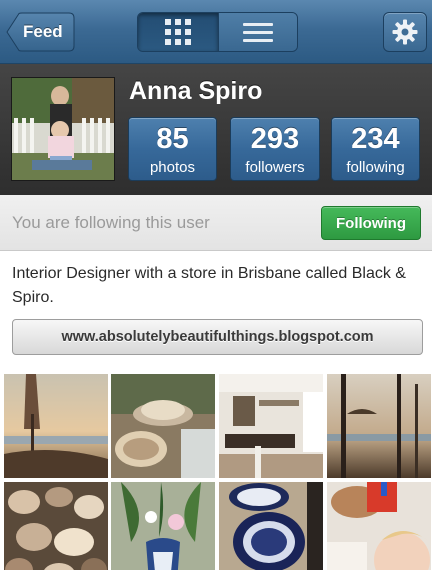 This screenshot has width=432, height=570. What do you see at coordinates (275, 139) in the screenshot?
I see `followers-count: 293` at bounding box center [275, 139].